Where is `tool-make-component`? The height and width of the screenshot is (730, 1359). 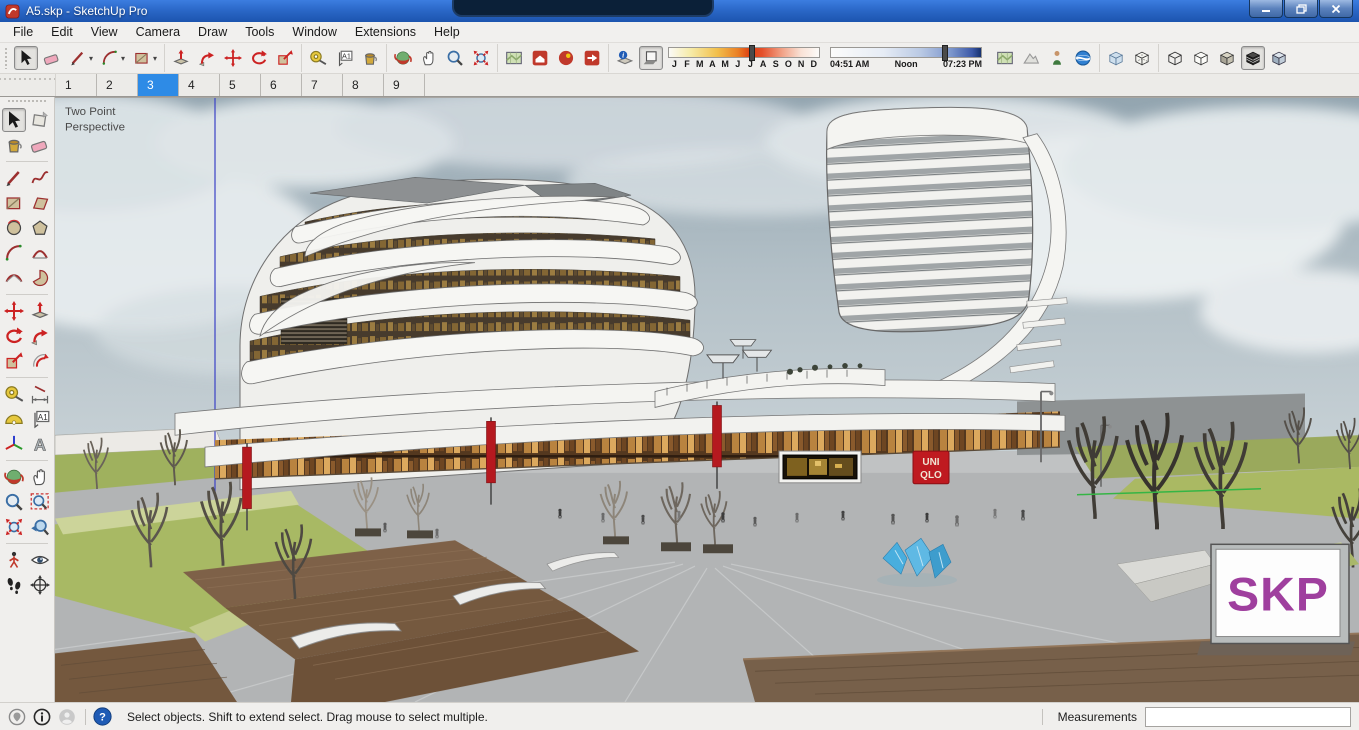
tool-make-component is located at coordinates (40, 120).